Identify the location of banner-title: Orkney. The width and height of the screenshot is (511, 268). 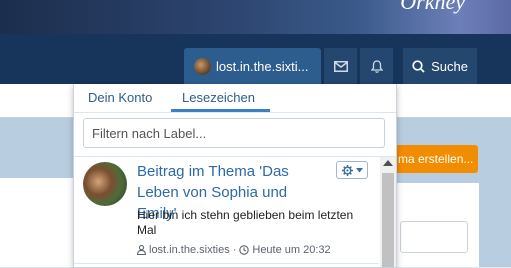
(432, 7).